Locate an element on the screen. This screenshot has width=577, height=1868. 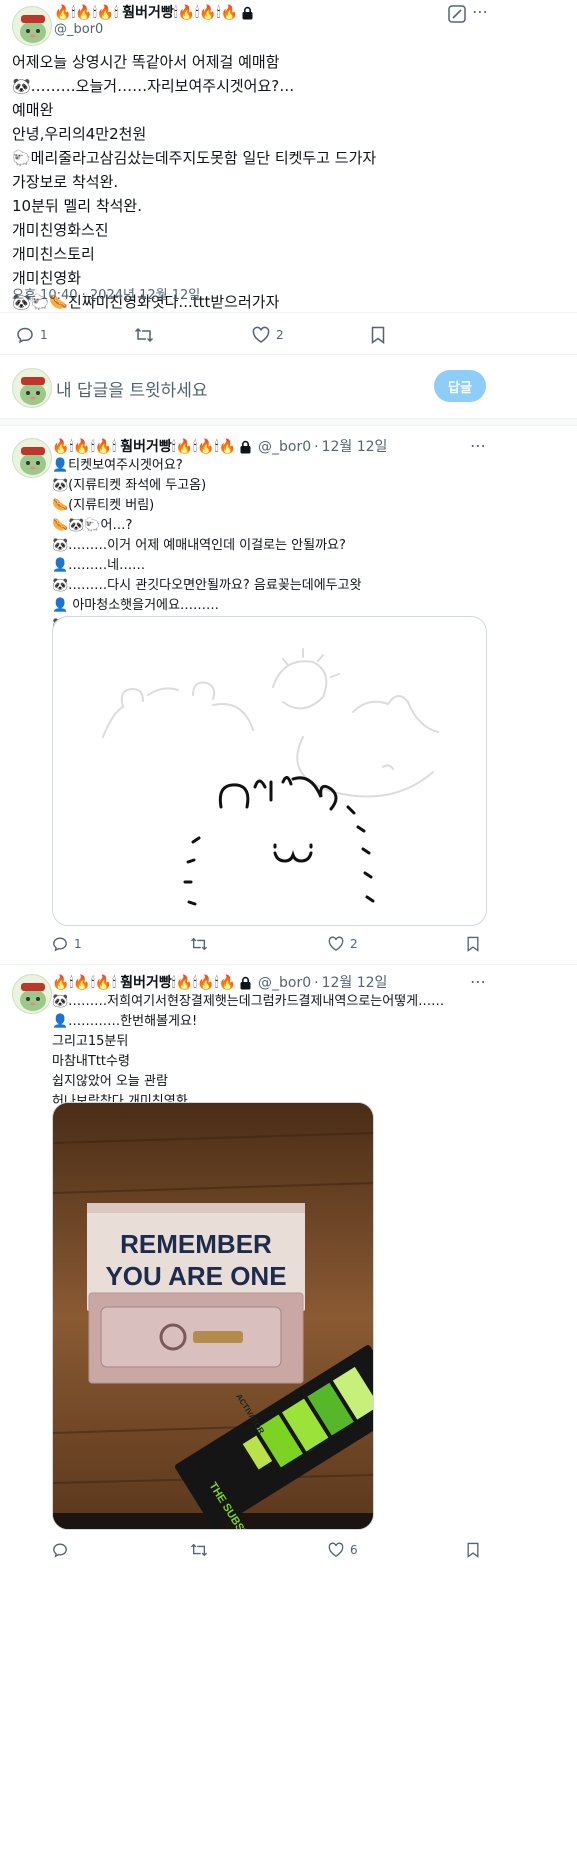
reply-line: 👤티켓보여주시겟어요? is located at coordinates (117, 465).